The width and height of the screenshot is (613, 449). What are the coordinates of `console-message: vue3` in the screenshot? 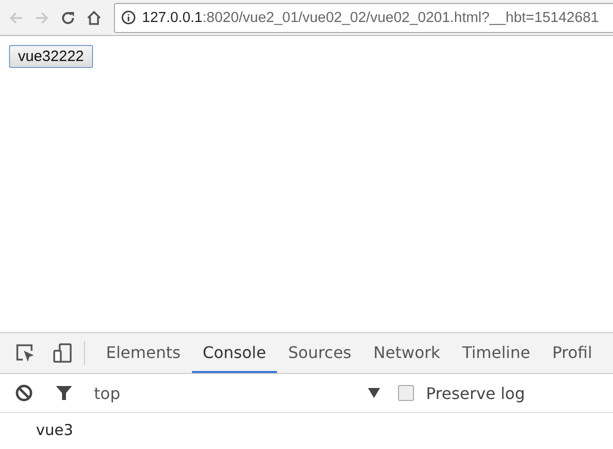 It's located at (55, 430).